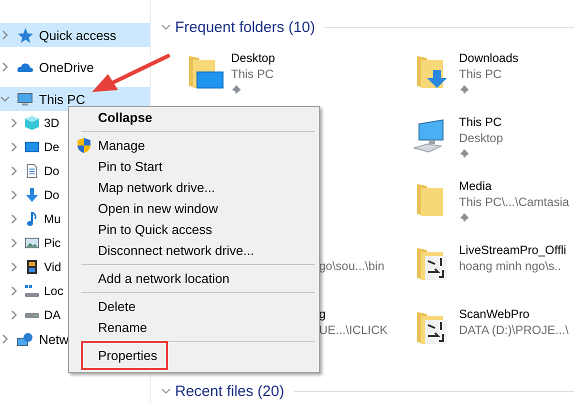 Image resolution: width=574 pixels, height=403 pixels. What do you see at coordinates (514, 330) in the screenshot?
I see `folder-location: DATA (D:)\PROJE...\` at bounding box center [514, 330].